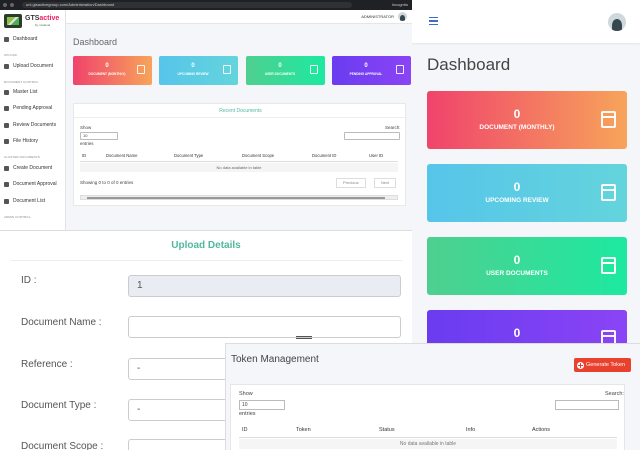 The width and height of the screenshot is (640, 450). I want to click on sidebar-item-label: Upload Document, so click(33, 66).